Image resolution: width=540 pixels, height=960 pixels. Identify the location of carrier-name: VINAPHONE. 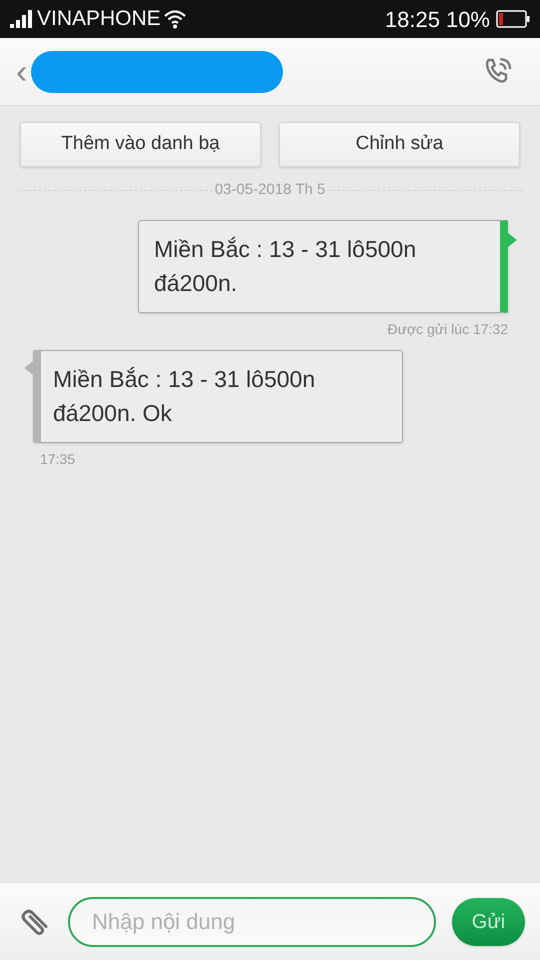
(99, 19).